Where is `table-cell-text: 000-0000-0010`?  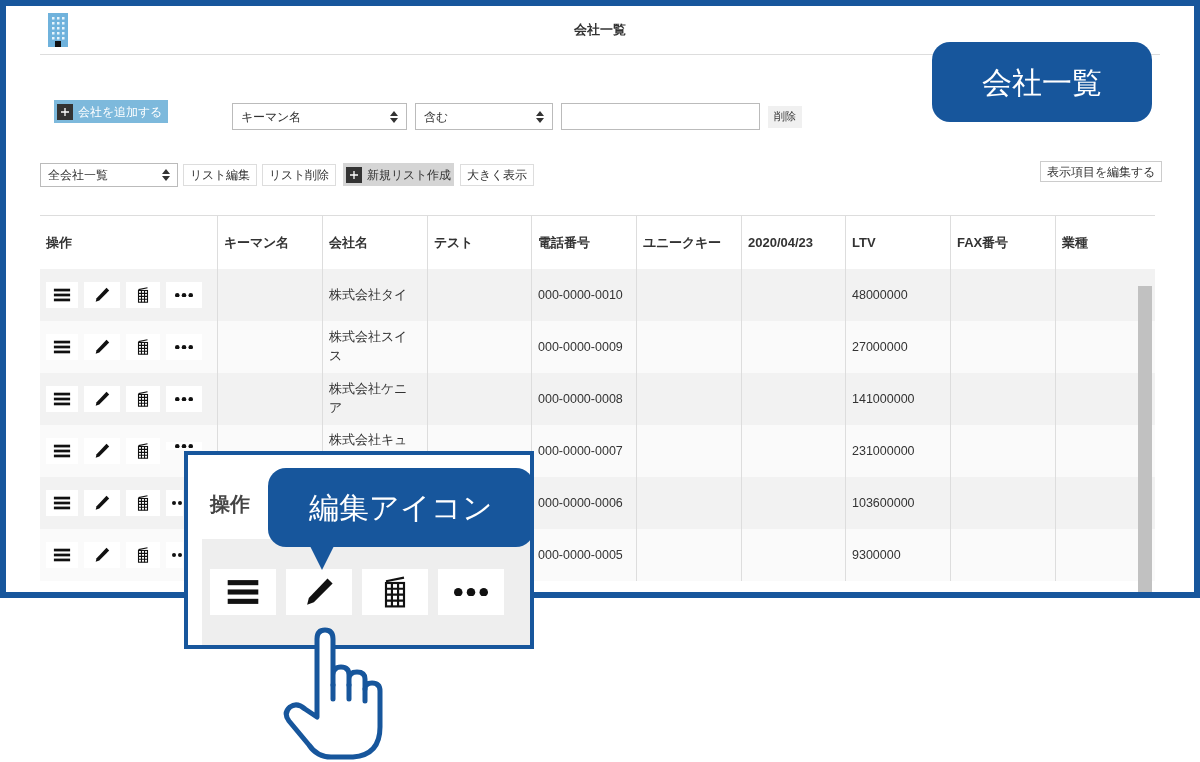
table-cell-text: 000-0000-0010 is located at coordinates (581, 295).